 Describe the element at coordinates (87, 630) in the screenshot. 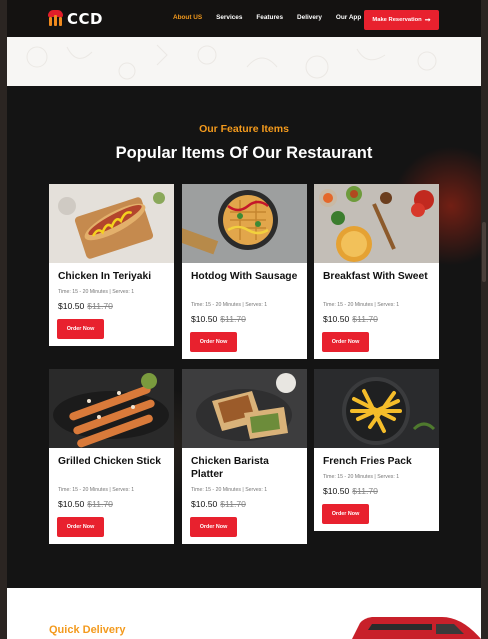

I see `delivery-kicker: Quick Delivery` at that location.